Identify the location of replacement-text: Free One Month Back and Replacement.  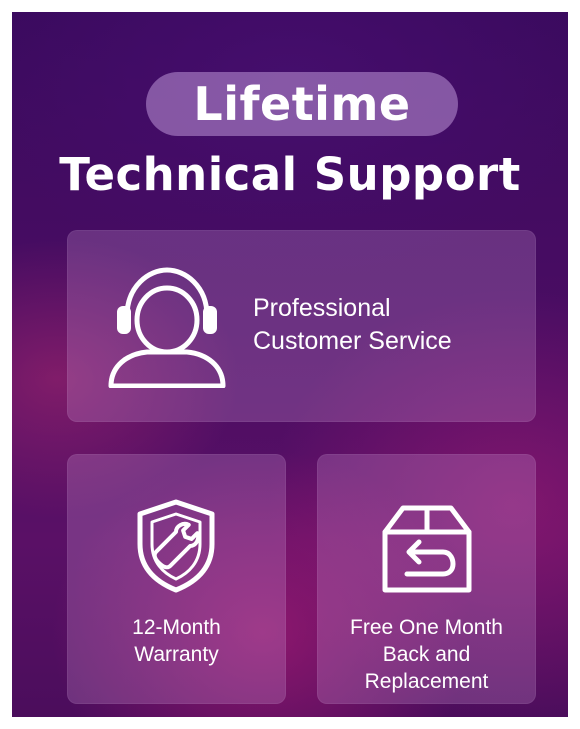
(426, 654).